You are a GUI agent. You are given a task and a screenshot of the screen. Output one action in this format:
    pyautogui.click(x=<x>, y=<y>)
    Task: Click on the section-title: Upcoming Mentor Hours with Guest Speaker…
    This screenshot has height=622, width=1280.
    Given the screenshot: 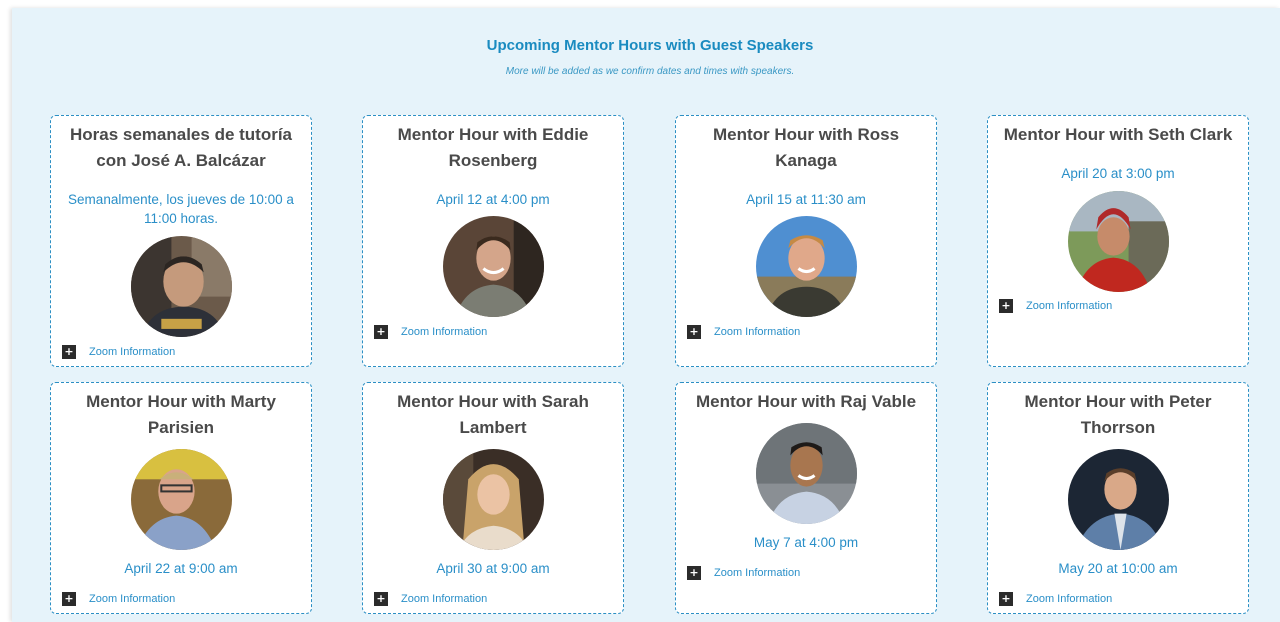 What is the action you would take?
    pyautogui.click(x=650, y=45)
    